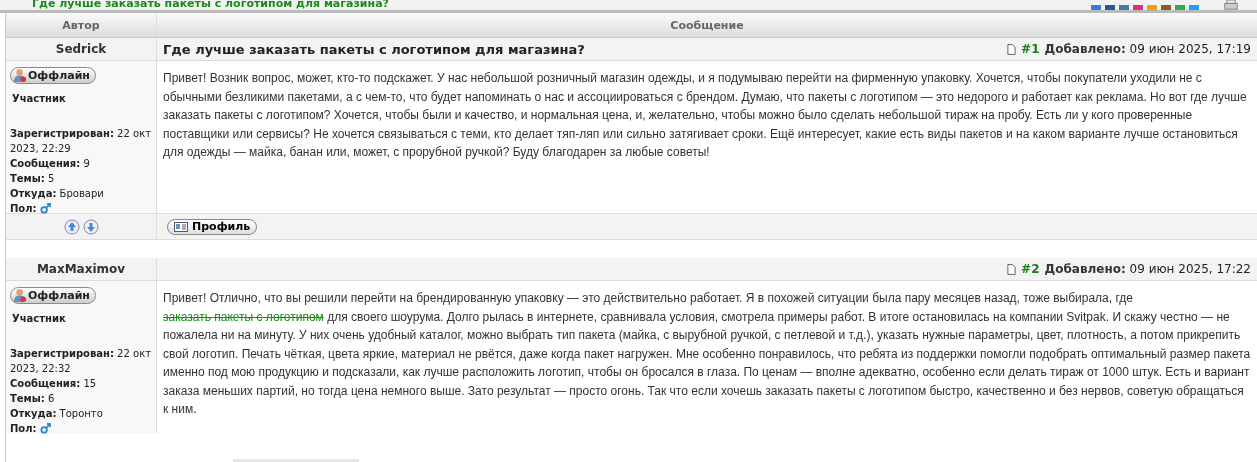 Image resolution: width=1257 pixels, height=462 pixels. What do you see at coordinates (1030, 269) in the screenshot?
I see `post-number: #2` at bounding box center [1030, 269].